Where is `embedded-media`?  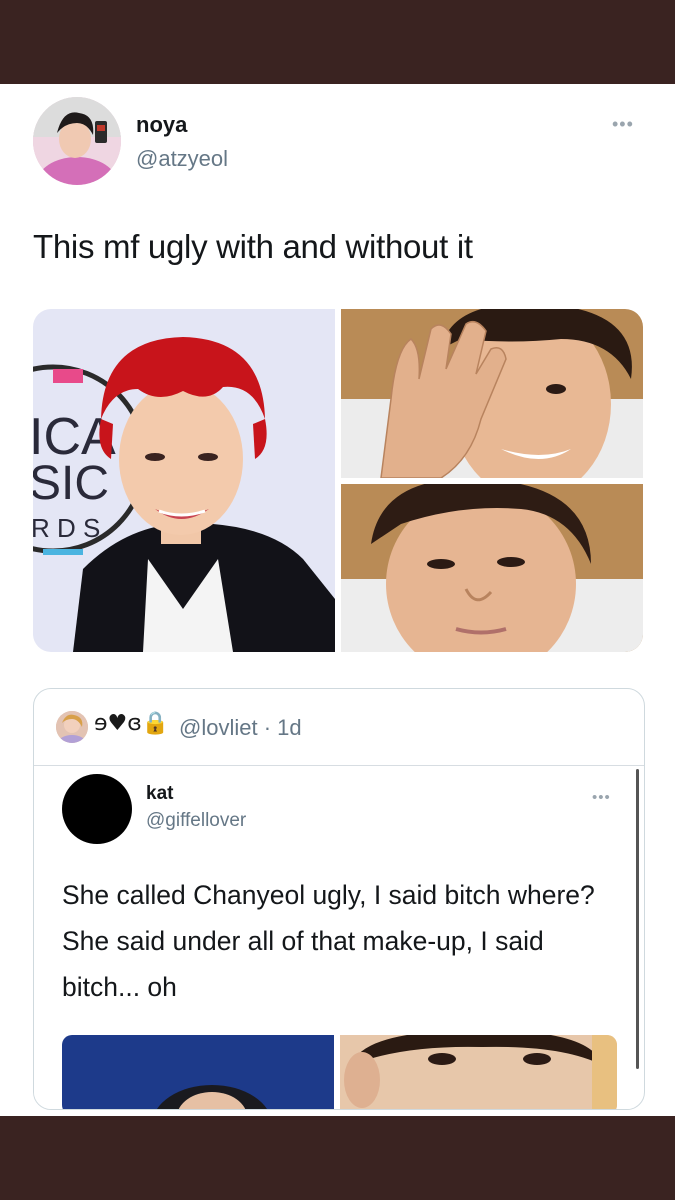 embedded-media is located at coordinates (339, 1072).